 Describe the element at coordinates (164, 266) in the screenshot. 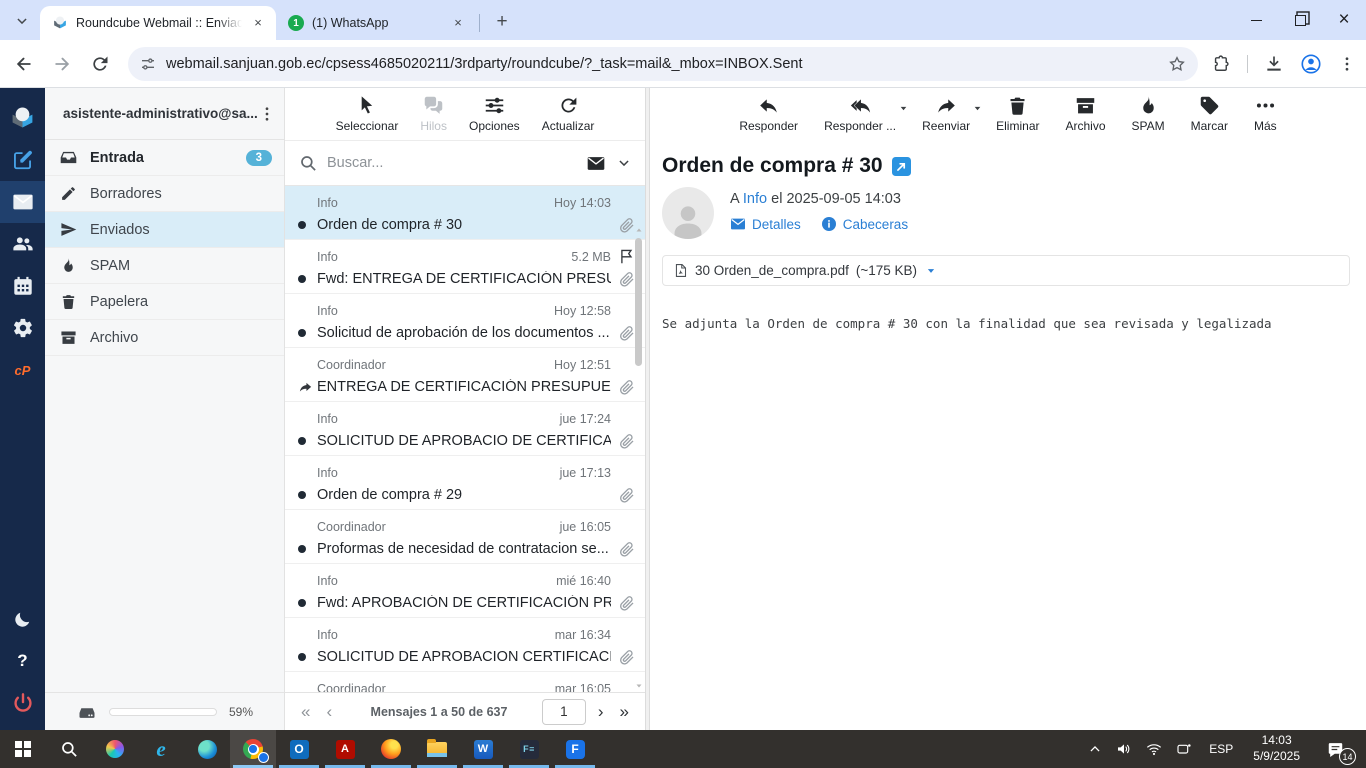

I see `folder-item-spam: SPAM` at that location.